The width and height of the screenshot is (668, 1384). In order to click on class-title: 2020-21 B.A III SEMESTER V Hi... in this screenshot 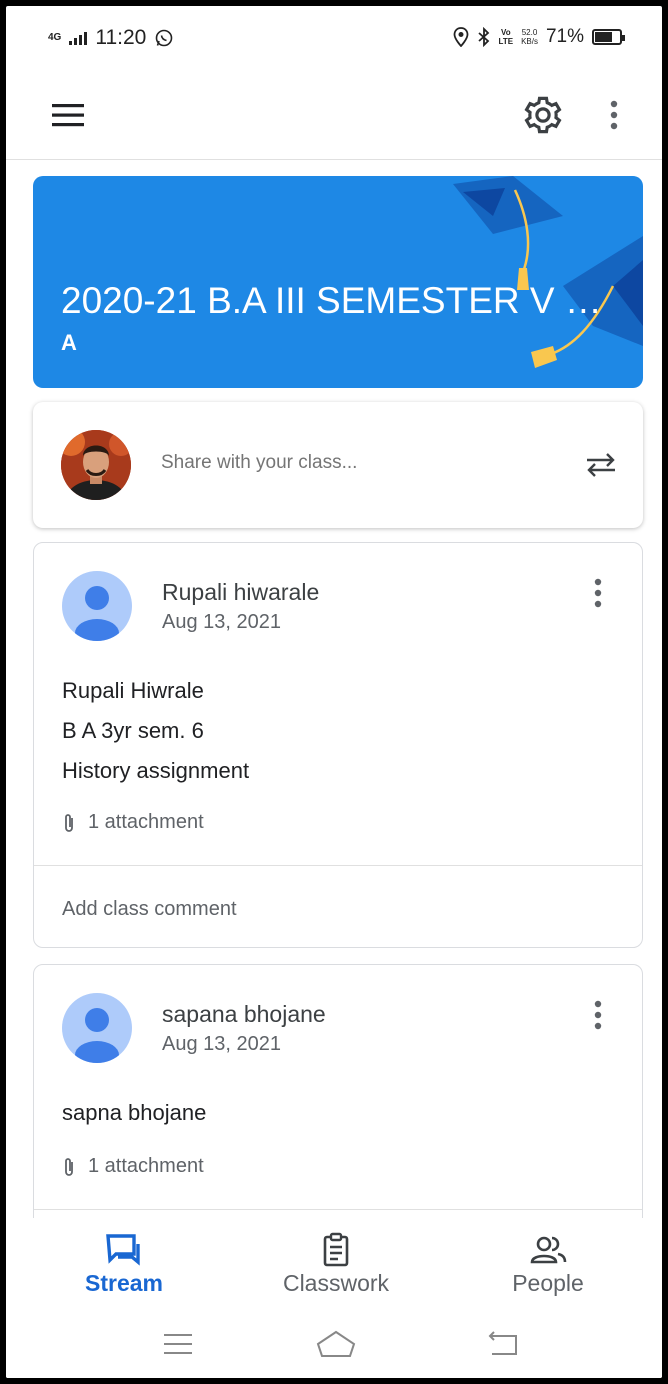, I will do `click(341, 300)`.